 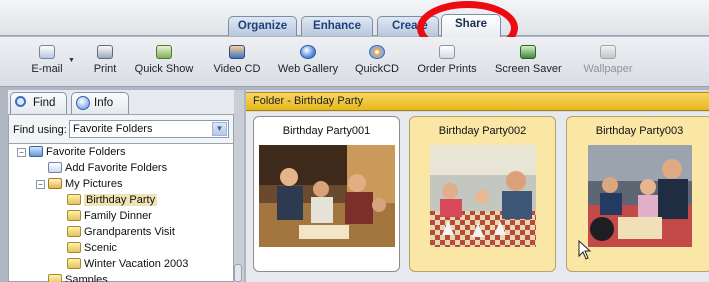 What do you see at coordinates (528, 63) in the screenshot?
I see `screen-saver-button: Screen Saver` at bounding box center [528, 63].